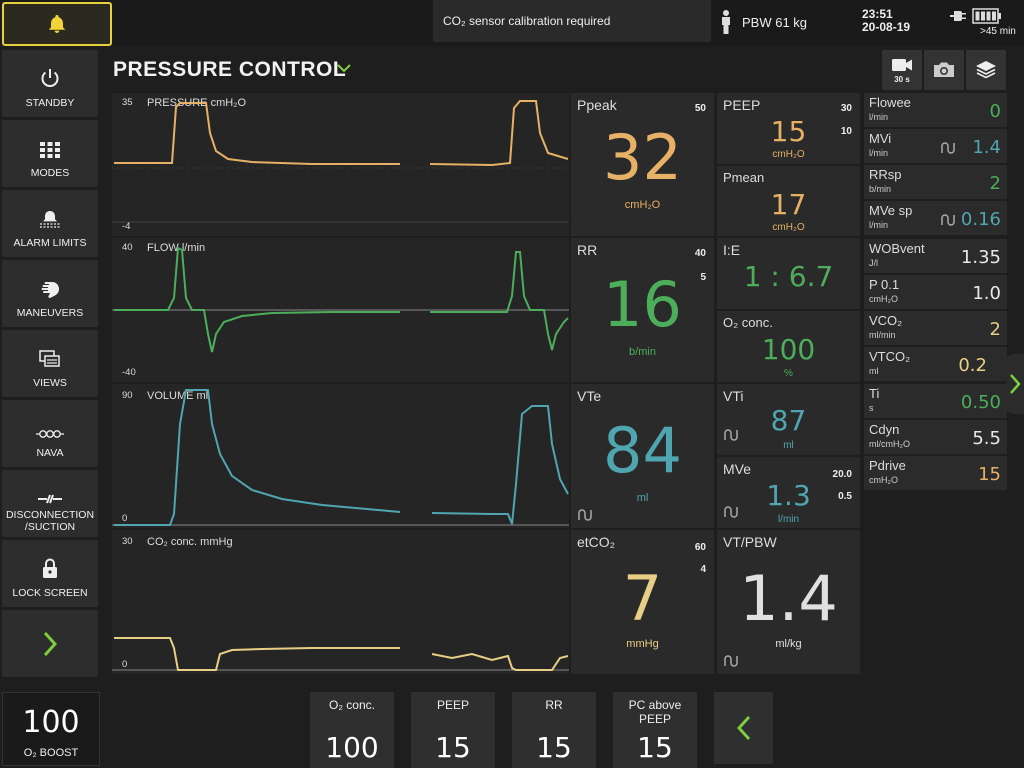 The height and width of the screenshot is (768, 1024). What do you see at coordinates (788, 128) in the screenshot?
I see `peep-panel: PEEP 30 10 15 cmH₂O` at bounding box center [788, 128].